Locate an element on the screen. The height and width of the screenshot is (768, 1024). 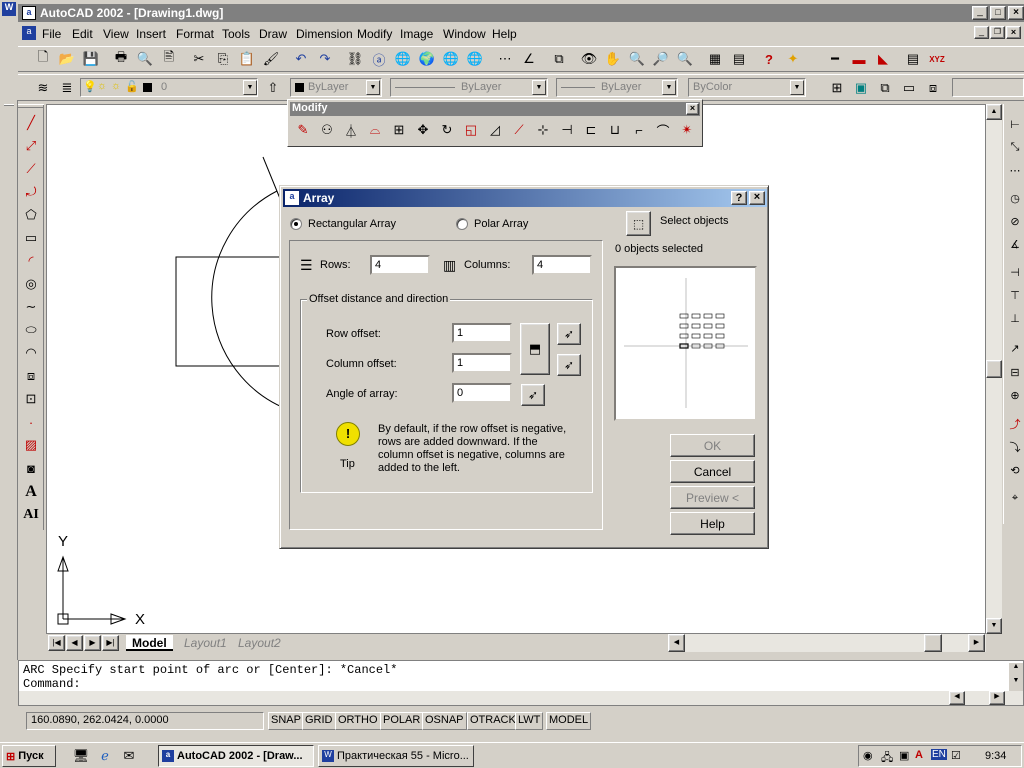
array-dialog-help-button: ? is located at coordinates (739, 198).